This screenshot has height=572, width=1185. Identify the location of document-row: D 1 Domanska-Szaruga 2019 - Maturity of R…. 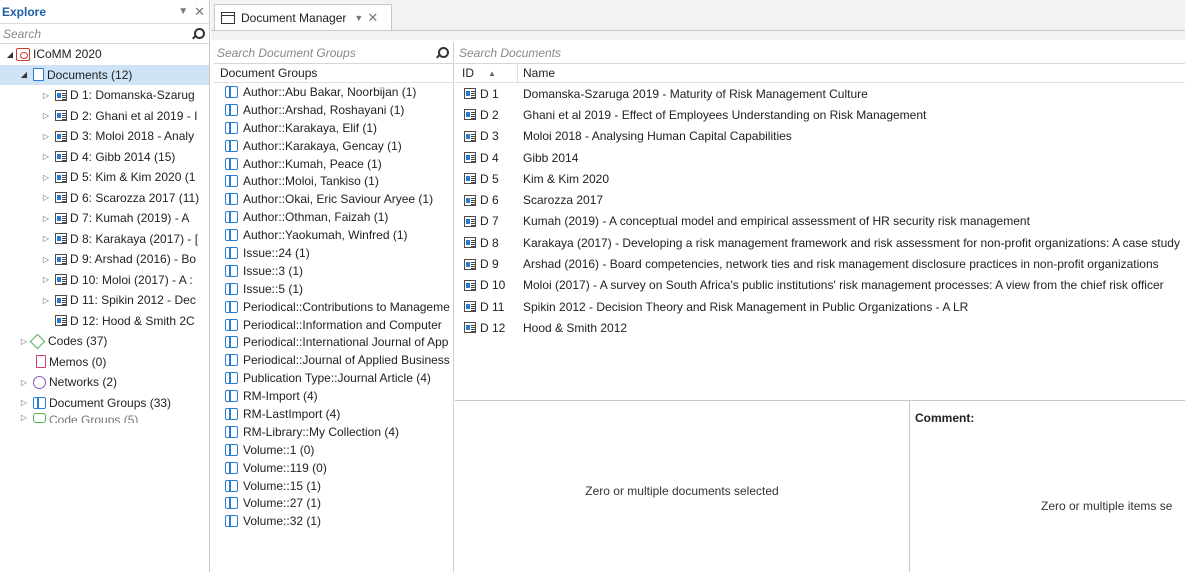
(820, 93).